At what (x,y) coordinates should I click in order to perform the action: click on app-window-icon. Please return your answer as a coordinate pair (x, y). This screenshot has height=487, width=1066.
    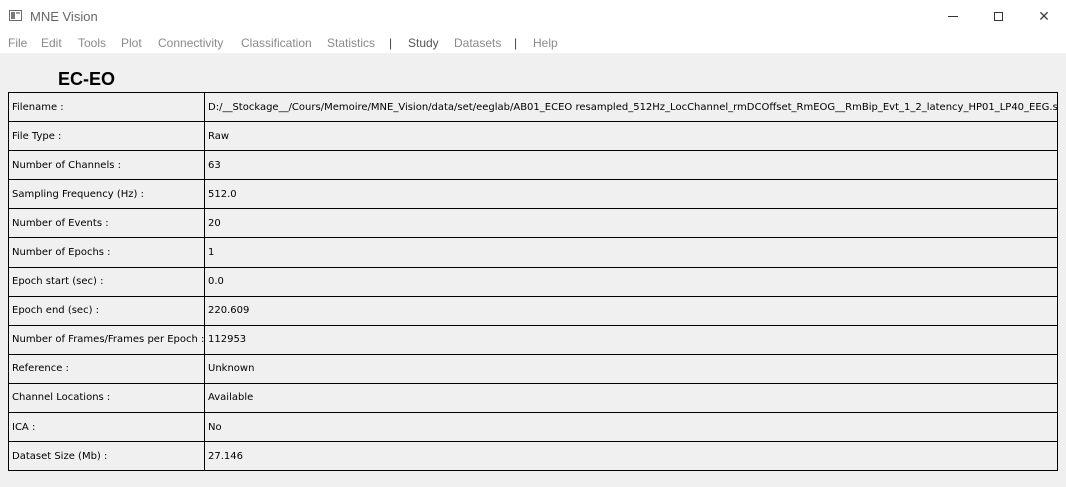
    Looking at the image, I should click on (15, 15).